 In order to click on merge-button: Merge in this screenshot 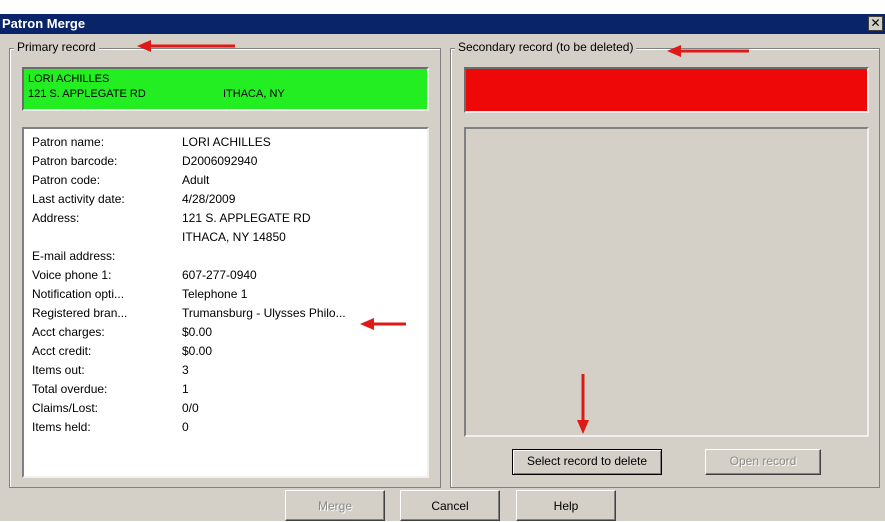, I will do `click(335, 505)`.